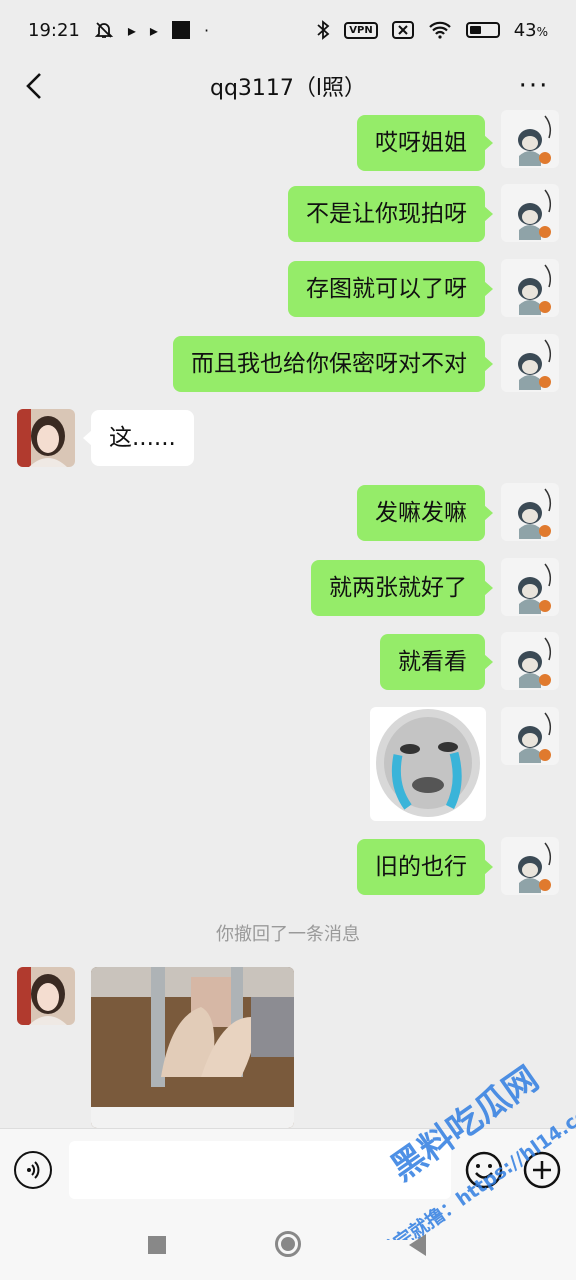 This screenshot has width=576, height=1280. I want to click on status-bar: 19:21 ▸ ▸ · VPN 43%, so click(288, 30).